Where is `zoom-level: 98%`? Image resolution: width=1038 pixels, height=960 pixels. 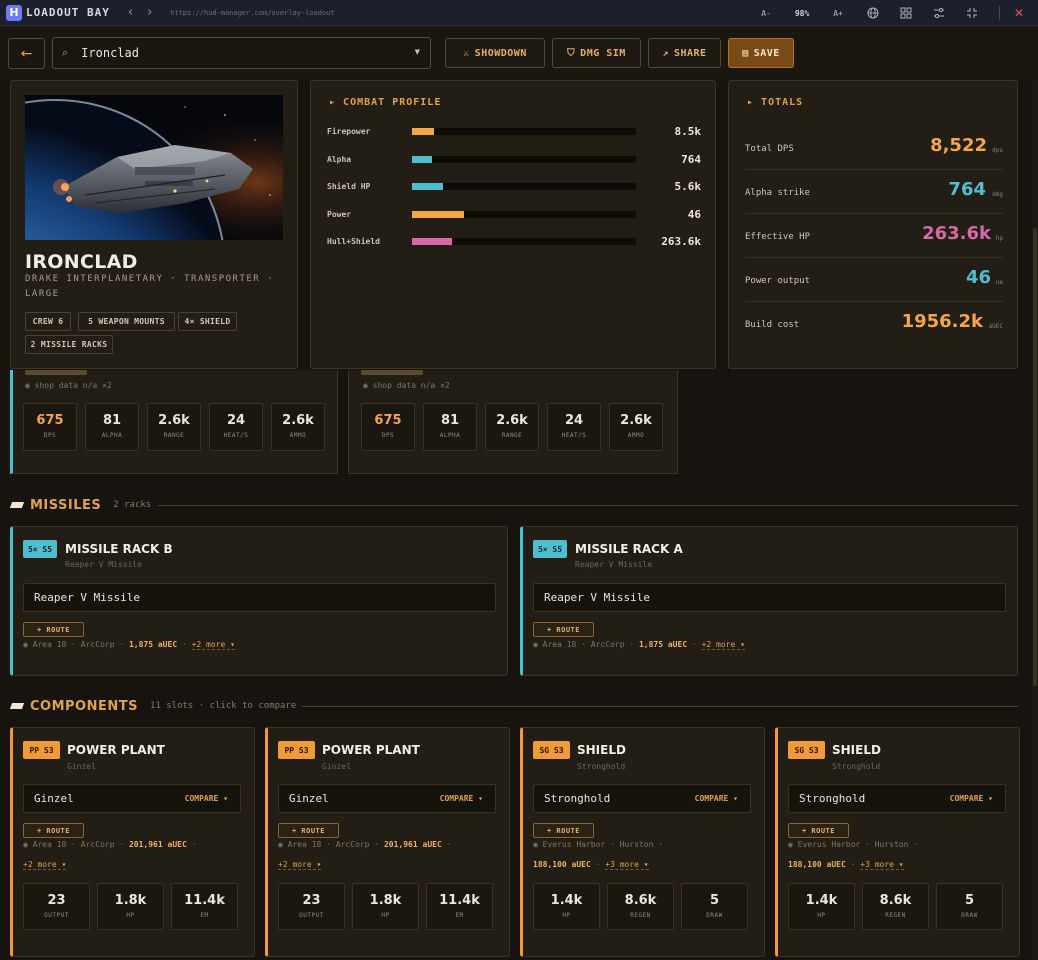
zoom-level: 98% is located at coordinates (802, 13).